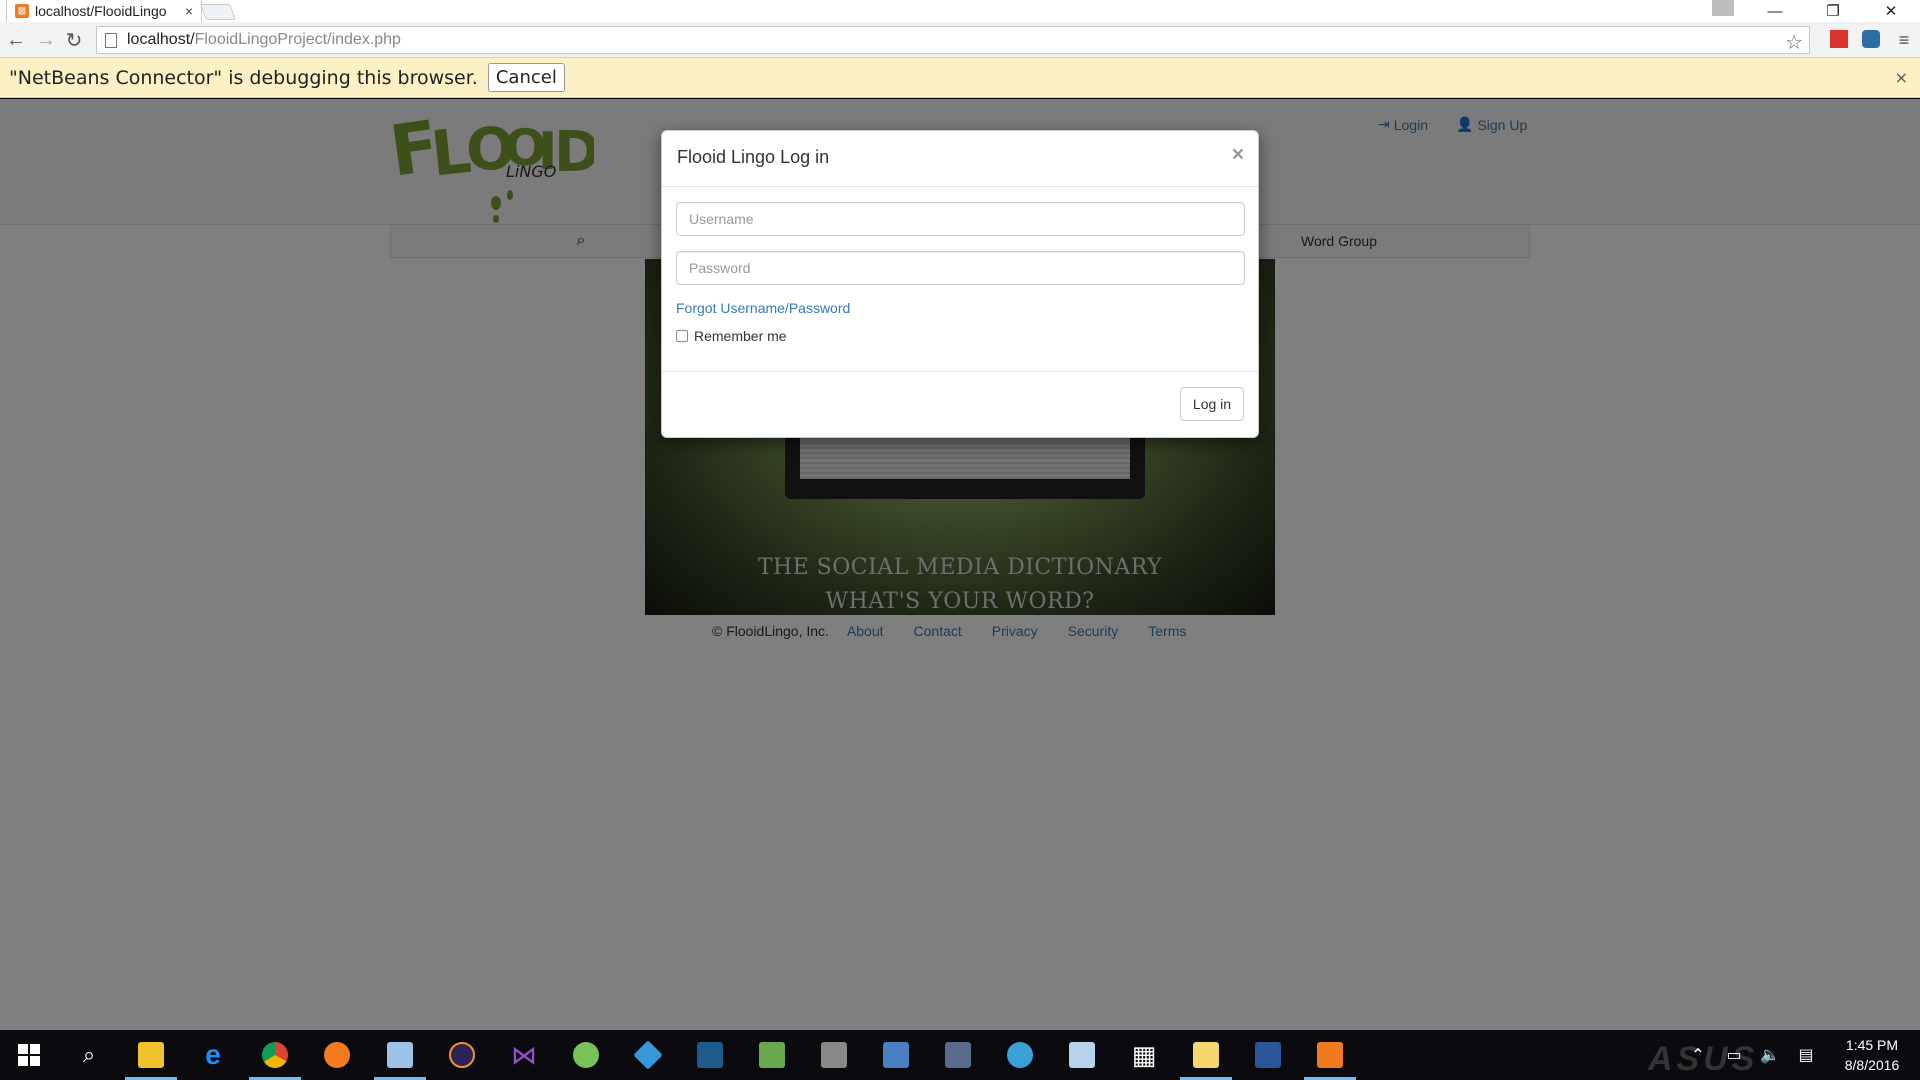 The image size is (1920, 1080). What do you see at coordinates (337, 1055) in the screenshot?
I see `firefox-icon` at bounding box center [337, 1055].